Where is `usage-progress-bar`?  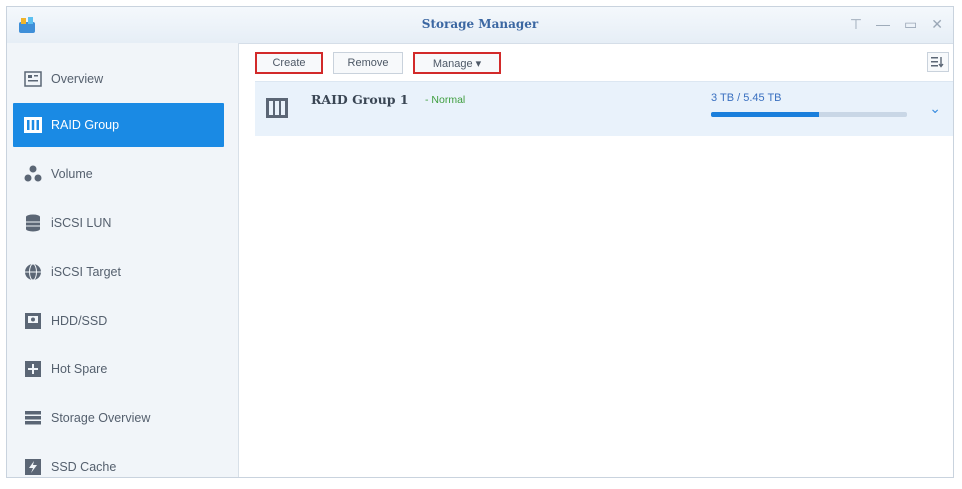
usage-progress-bar is located at coordinates (809, 114).